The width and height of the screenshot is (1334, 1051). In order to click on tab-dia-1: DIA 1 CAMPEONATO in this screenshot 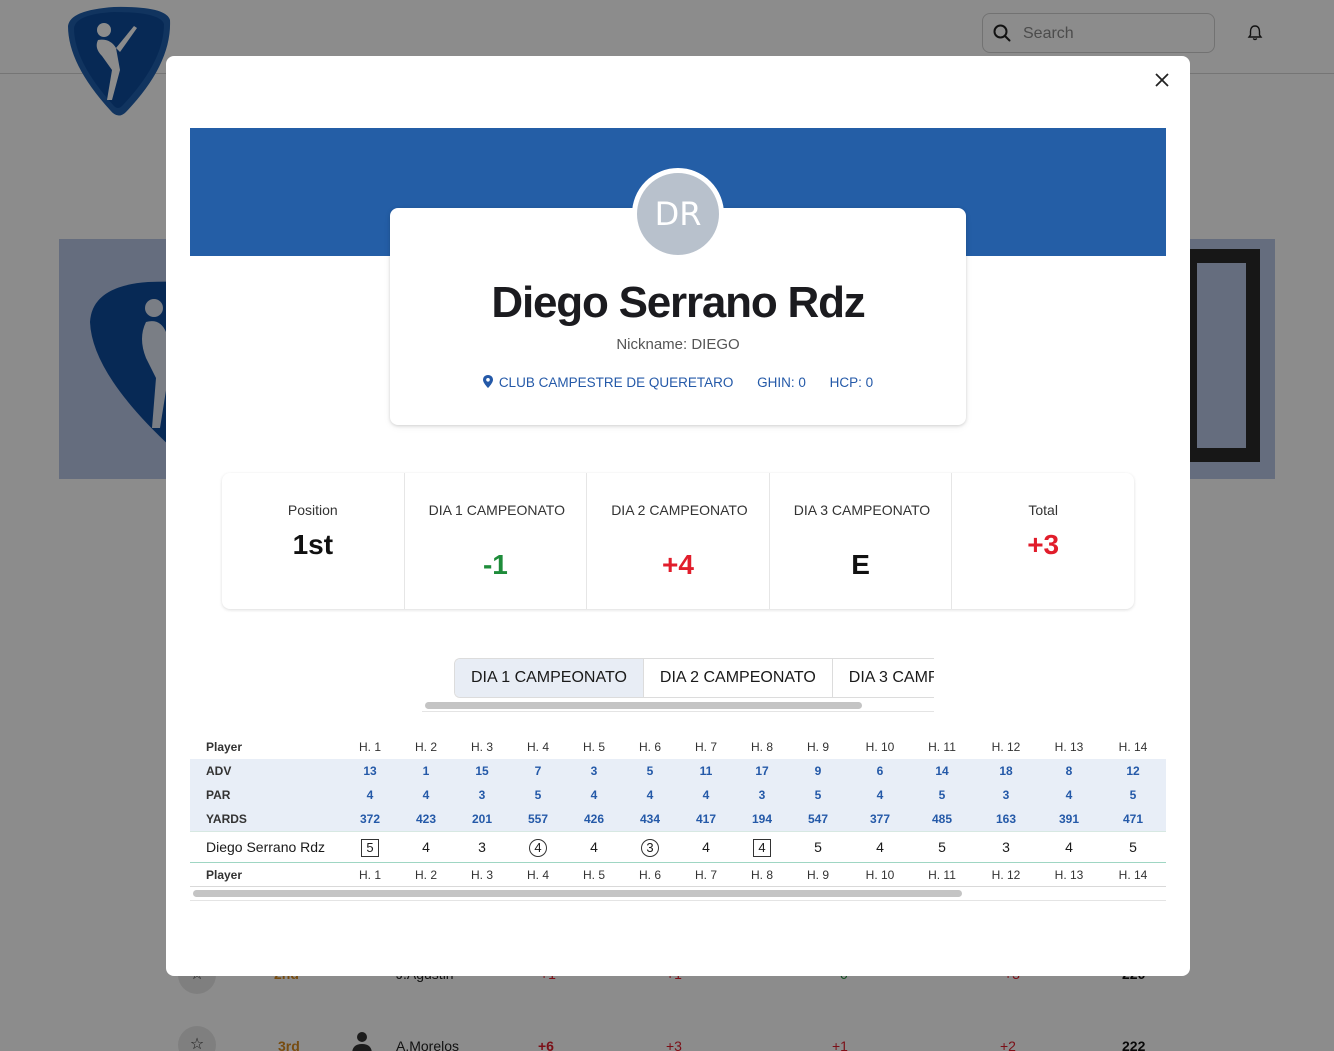, I will do `click(549, 678)`.